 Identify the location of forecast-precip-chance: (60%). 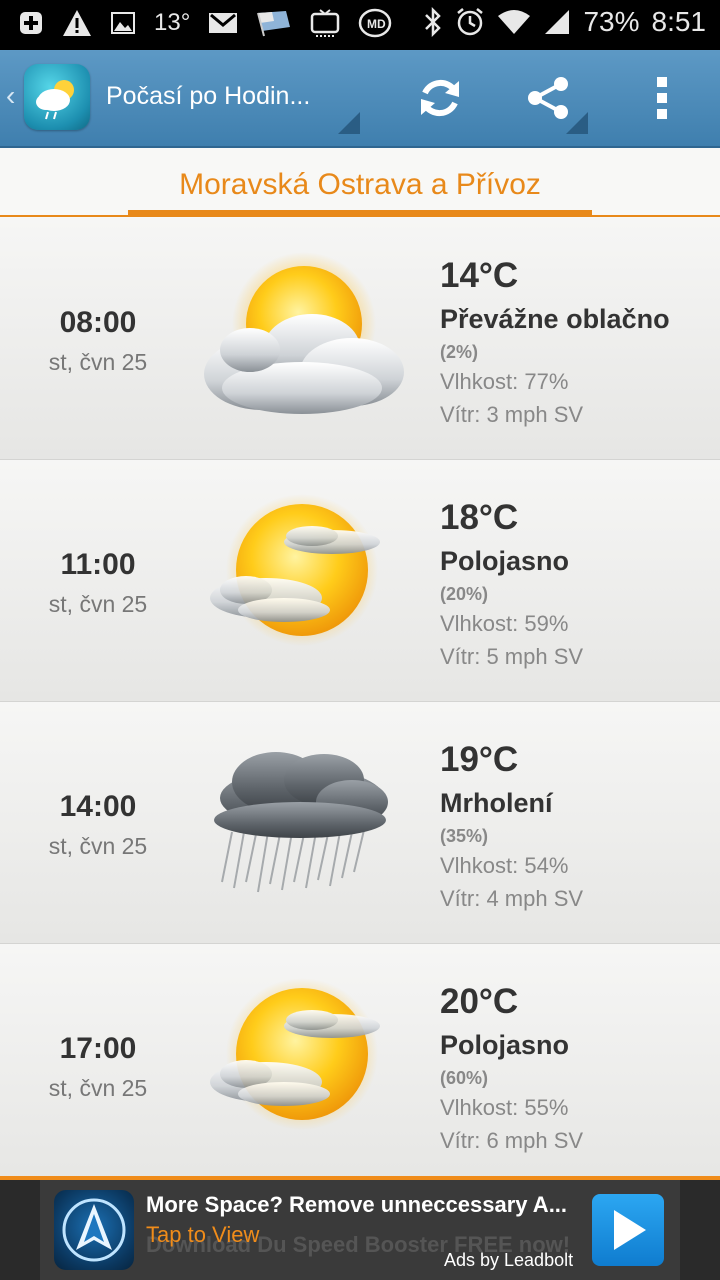
(464, 1078).